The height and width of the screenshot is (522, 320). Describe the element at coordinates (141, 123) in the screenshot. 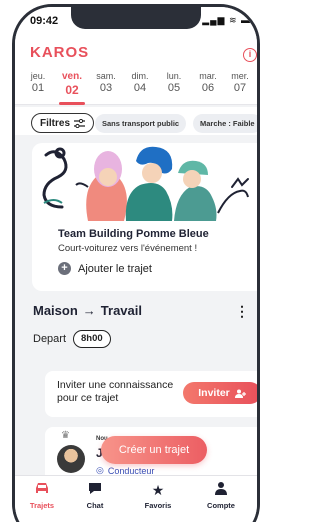

I see `filter-chip-transport: Sans transport public` at that location.